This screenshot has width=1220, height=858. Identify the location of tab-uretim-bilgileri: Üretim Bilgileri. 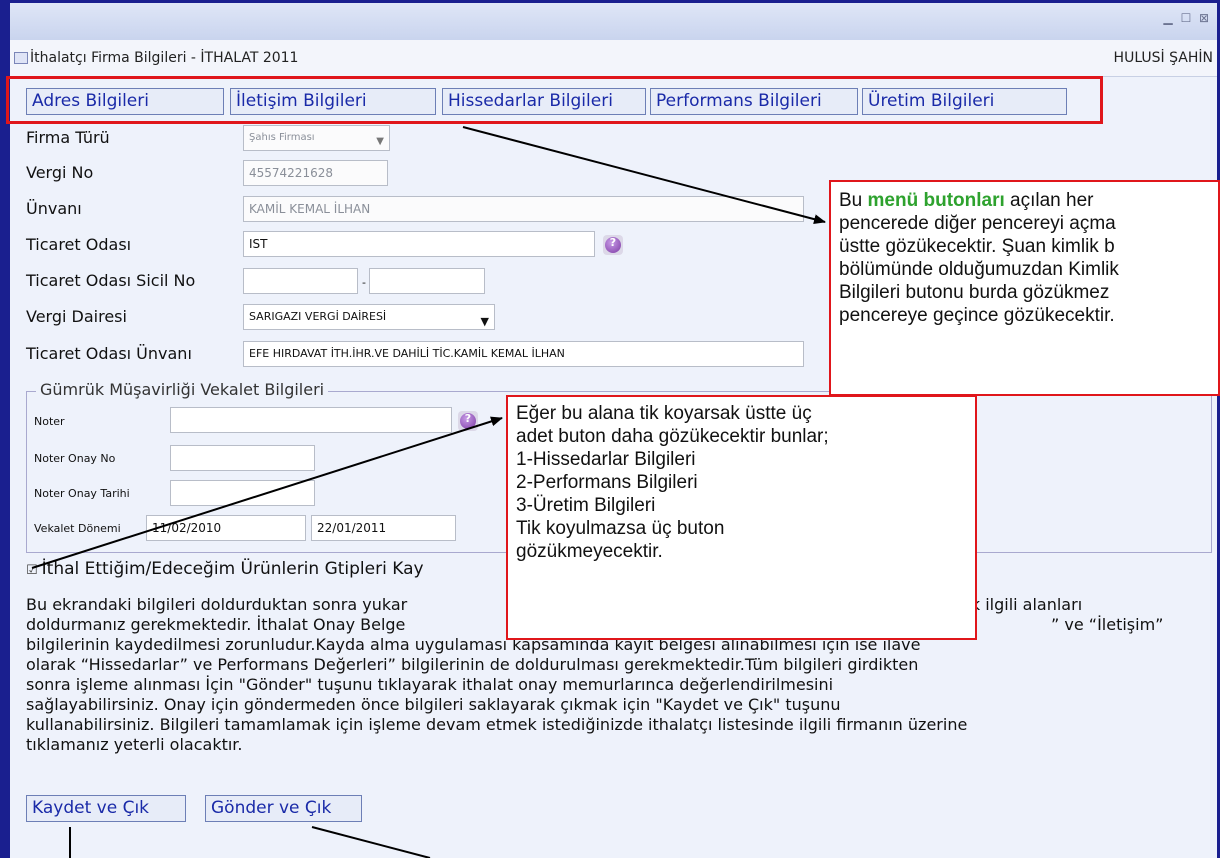
(964, 101).